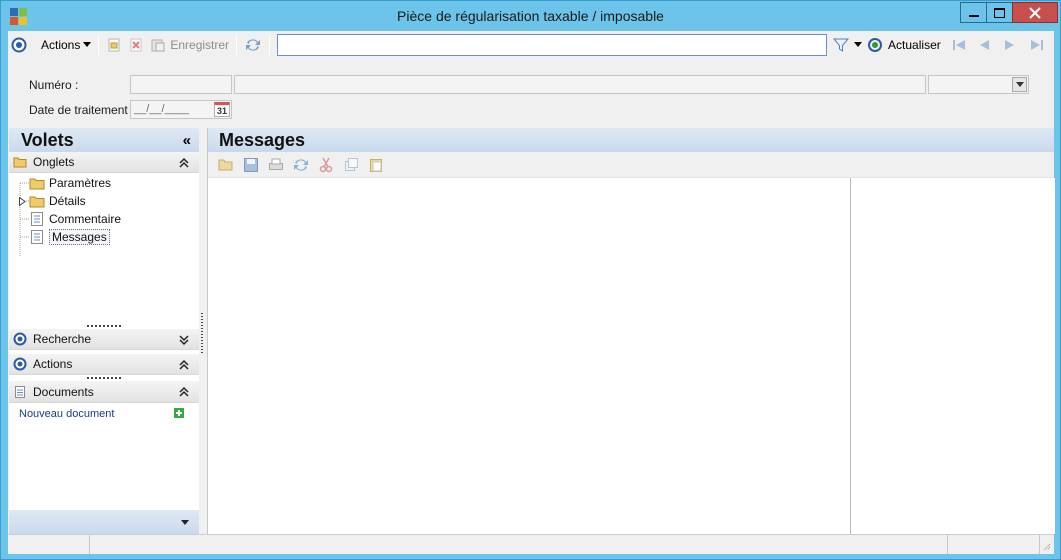  I want to click on refresh-button: Actualiser, so click(904, 45).